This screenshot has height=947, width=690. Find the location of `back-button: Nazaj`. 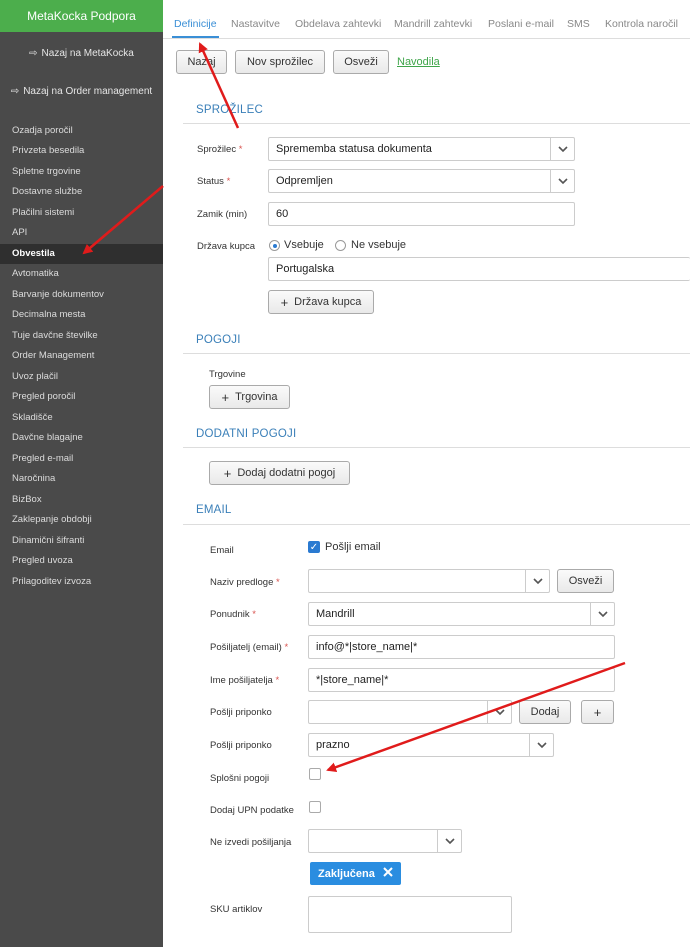

back-button: Nazaj is located at coordinates (201, 62).